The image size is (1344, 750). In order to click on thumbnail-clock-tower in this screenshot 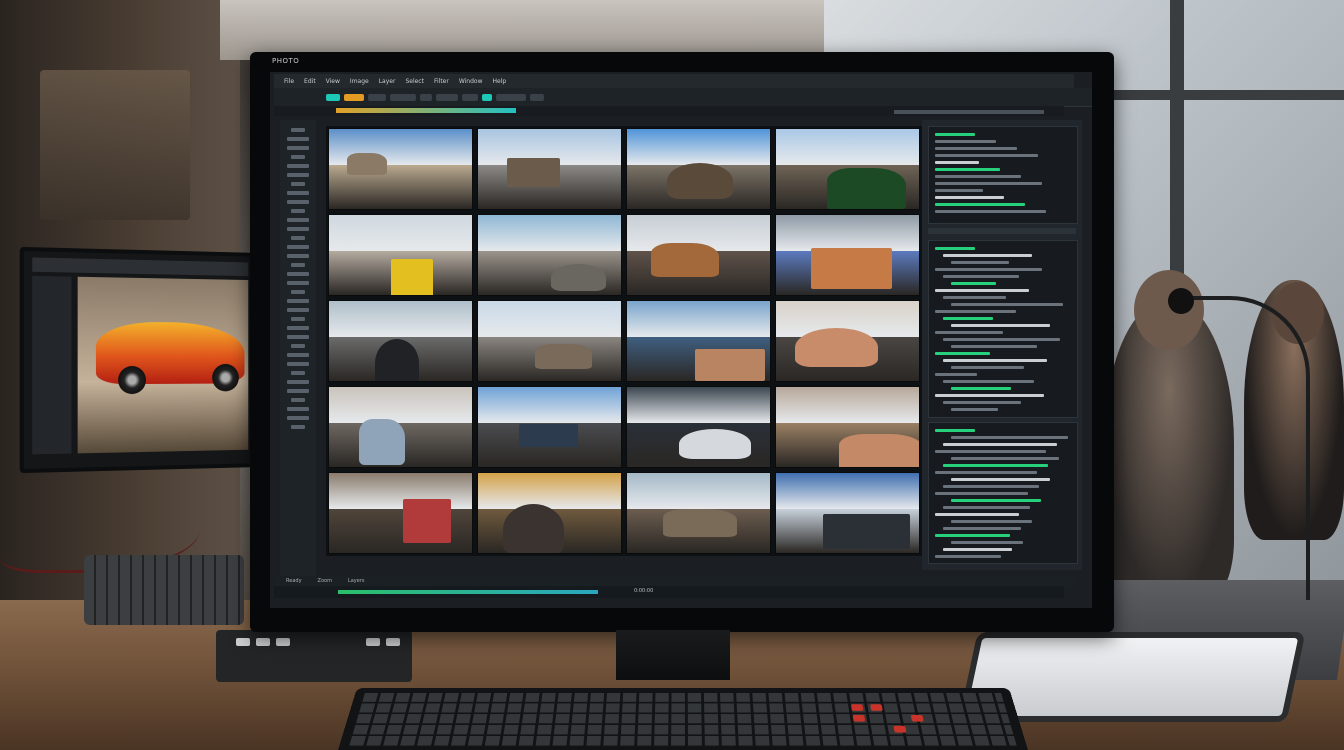, I will do `click(698, 169)`.